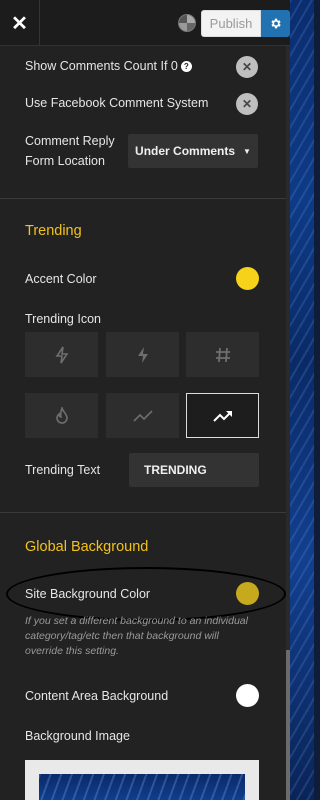 The width and height of the screenshot is (320, 800). I want to click on background-image-preview, so click(142, 780).